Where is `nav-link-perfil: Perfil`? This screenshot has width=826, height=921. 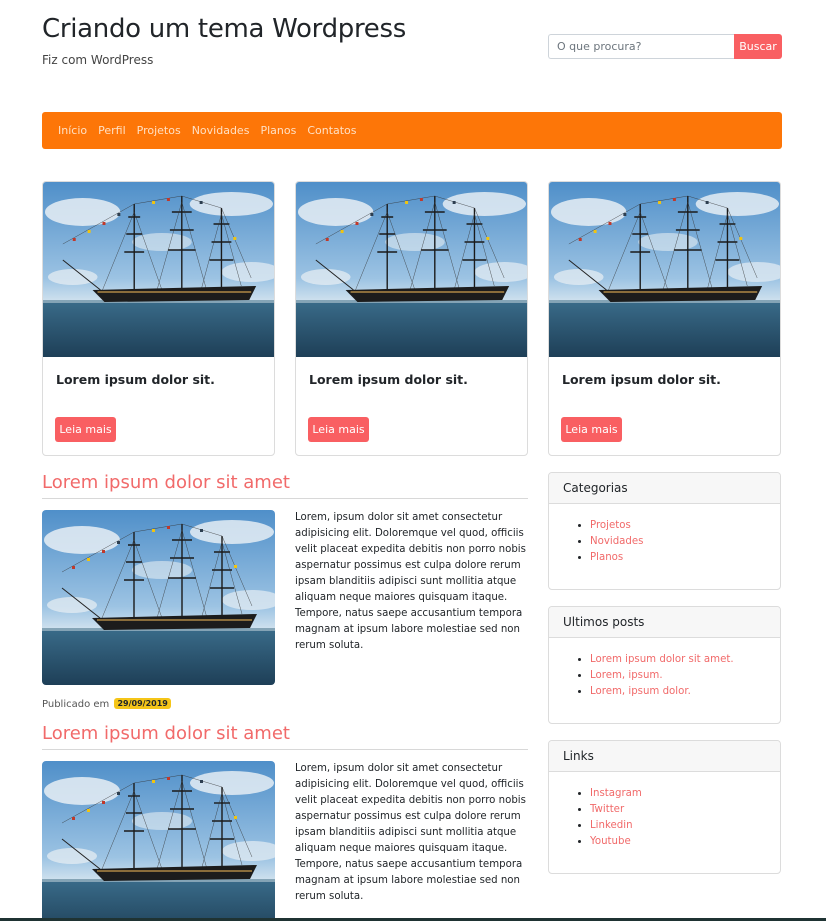 nav-link-perfil: Perfil is located at coordinates (112, 130).